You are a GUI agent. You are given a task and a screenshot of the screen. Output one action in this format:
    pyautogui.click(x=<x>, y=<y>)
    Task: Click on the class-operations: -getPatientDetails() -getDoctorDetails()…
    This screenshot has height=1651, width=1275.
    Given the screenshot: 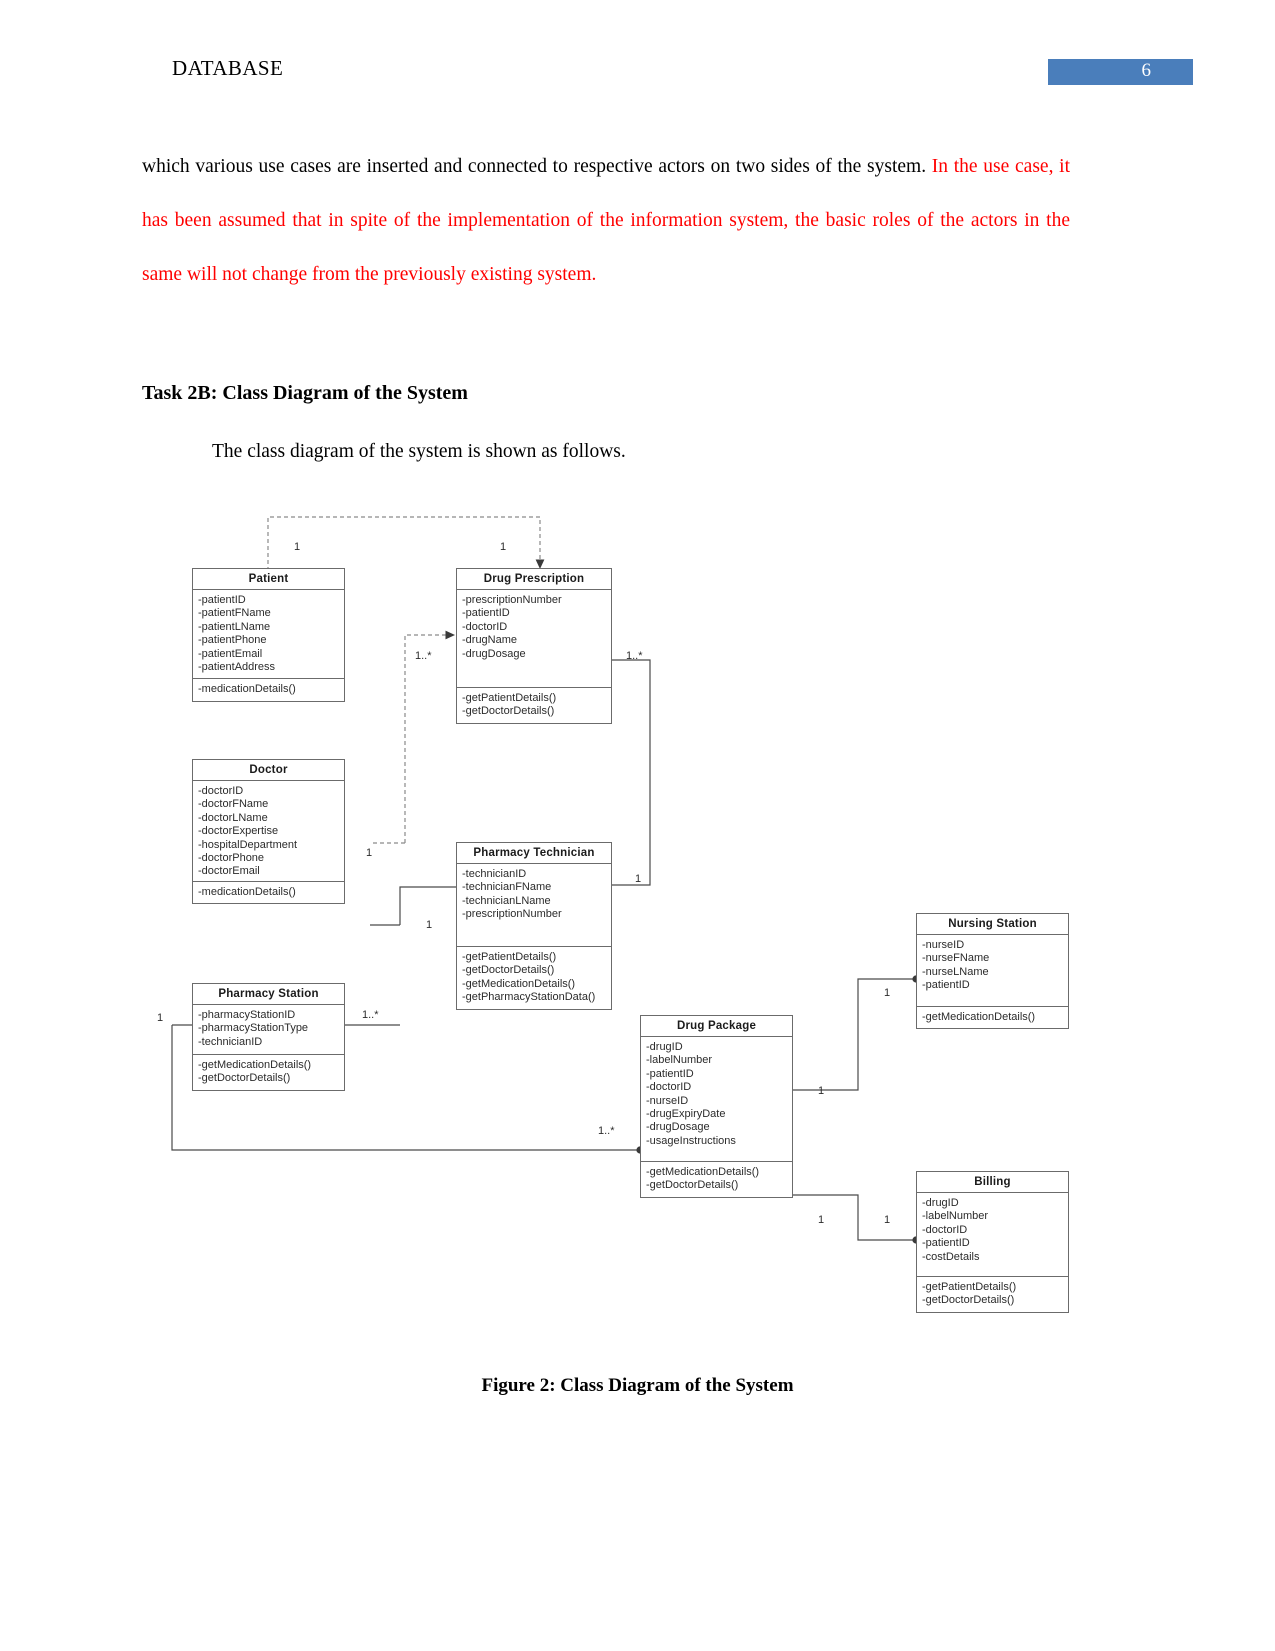 What is the action you would take?
    pyautogui.click(x=534, y=978)
    